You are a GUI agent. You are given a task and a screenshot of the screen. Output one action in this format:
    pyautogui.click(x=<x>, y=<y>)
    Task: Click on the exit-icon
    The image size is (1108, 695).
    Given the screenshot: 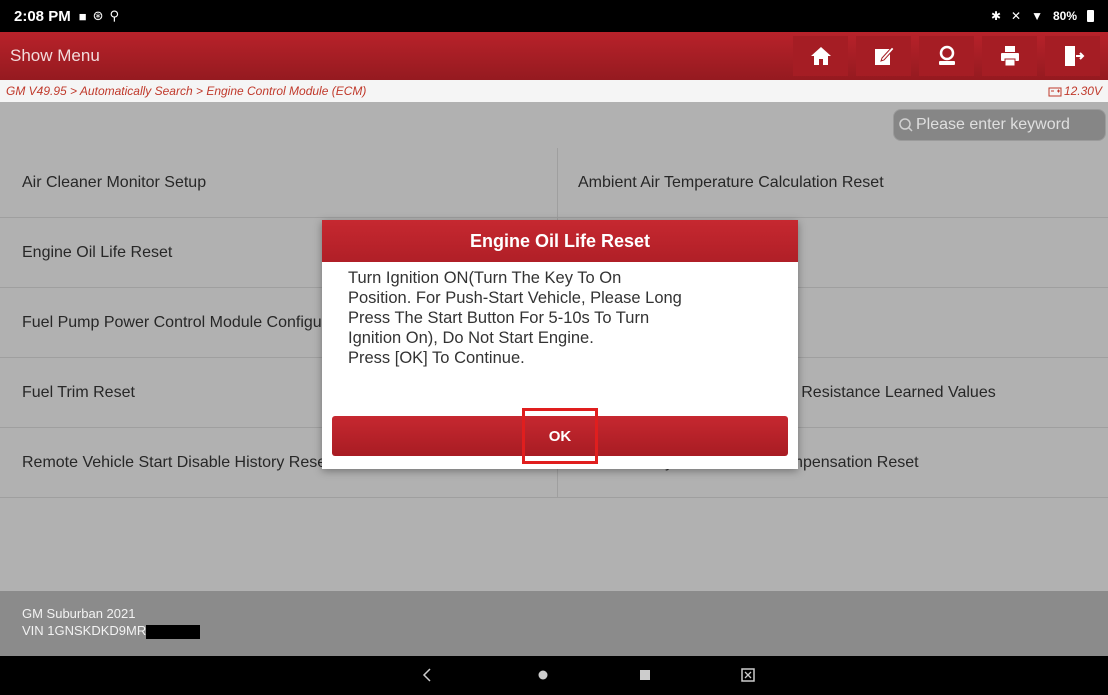 What is the action you would take?
    pyautogui.click(x=1074, y=56)
    